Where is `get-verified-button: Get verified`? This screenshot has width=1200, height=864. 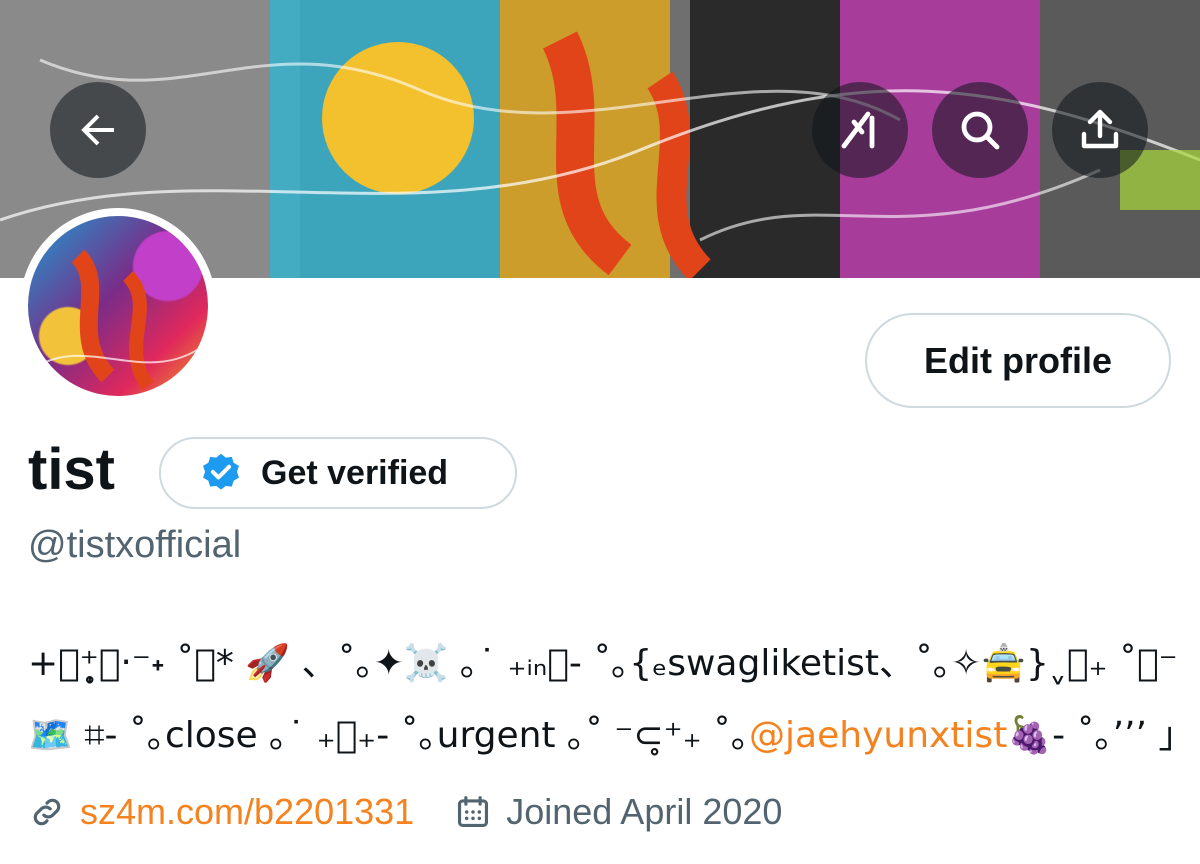
get-verified-button: Get verified is located at coordinates (338, 473).